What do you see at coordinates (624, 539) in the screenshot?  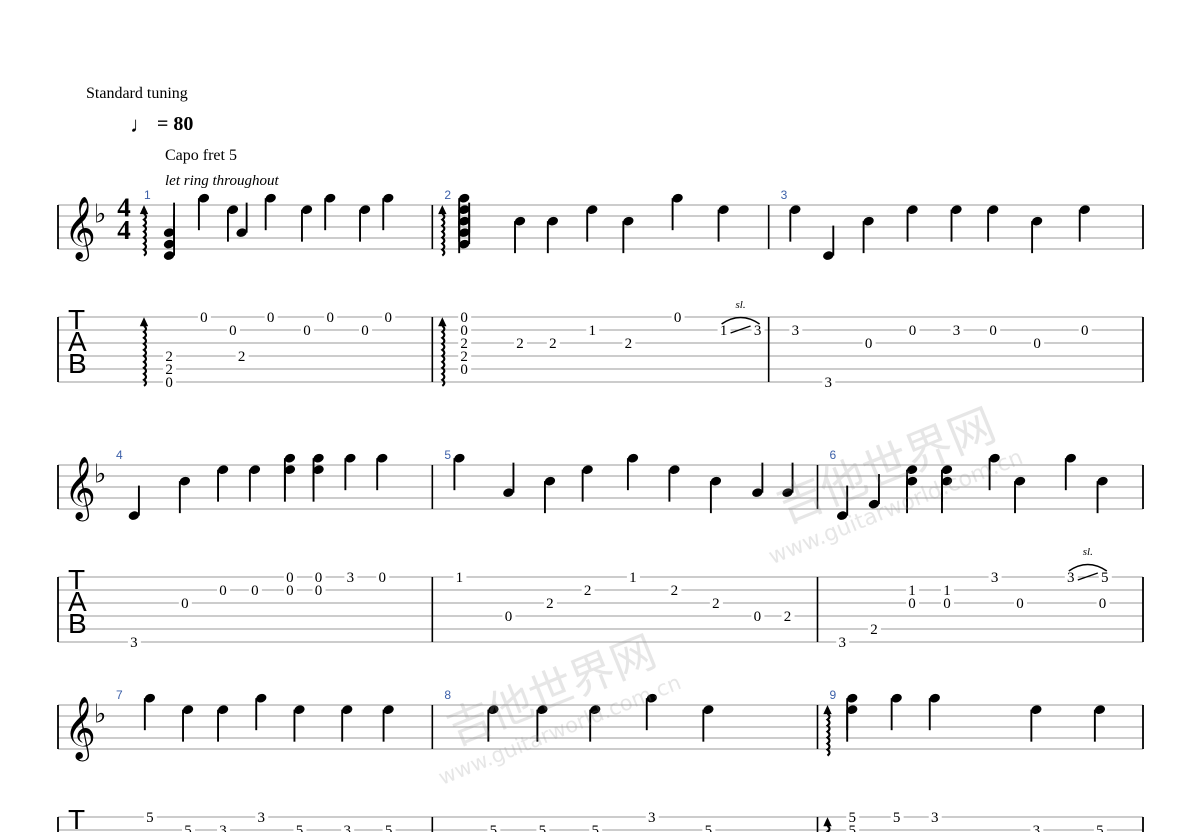 I see `measure: 1 0 2 2 1 2 2 0 2` at bounding box center [624, 539].